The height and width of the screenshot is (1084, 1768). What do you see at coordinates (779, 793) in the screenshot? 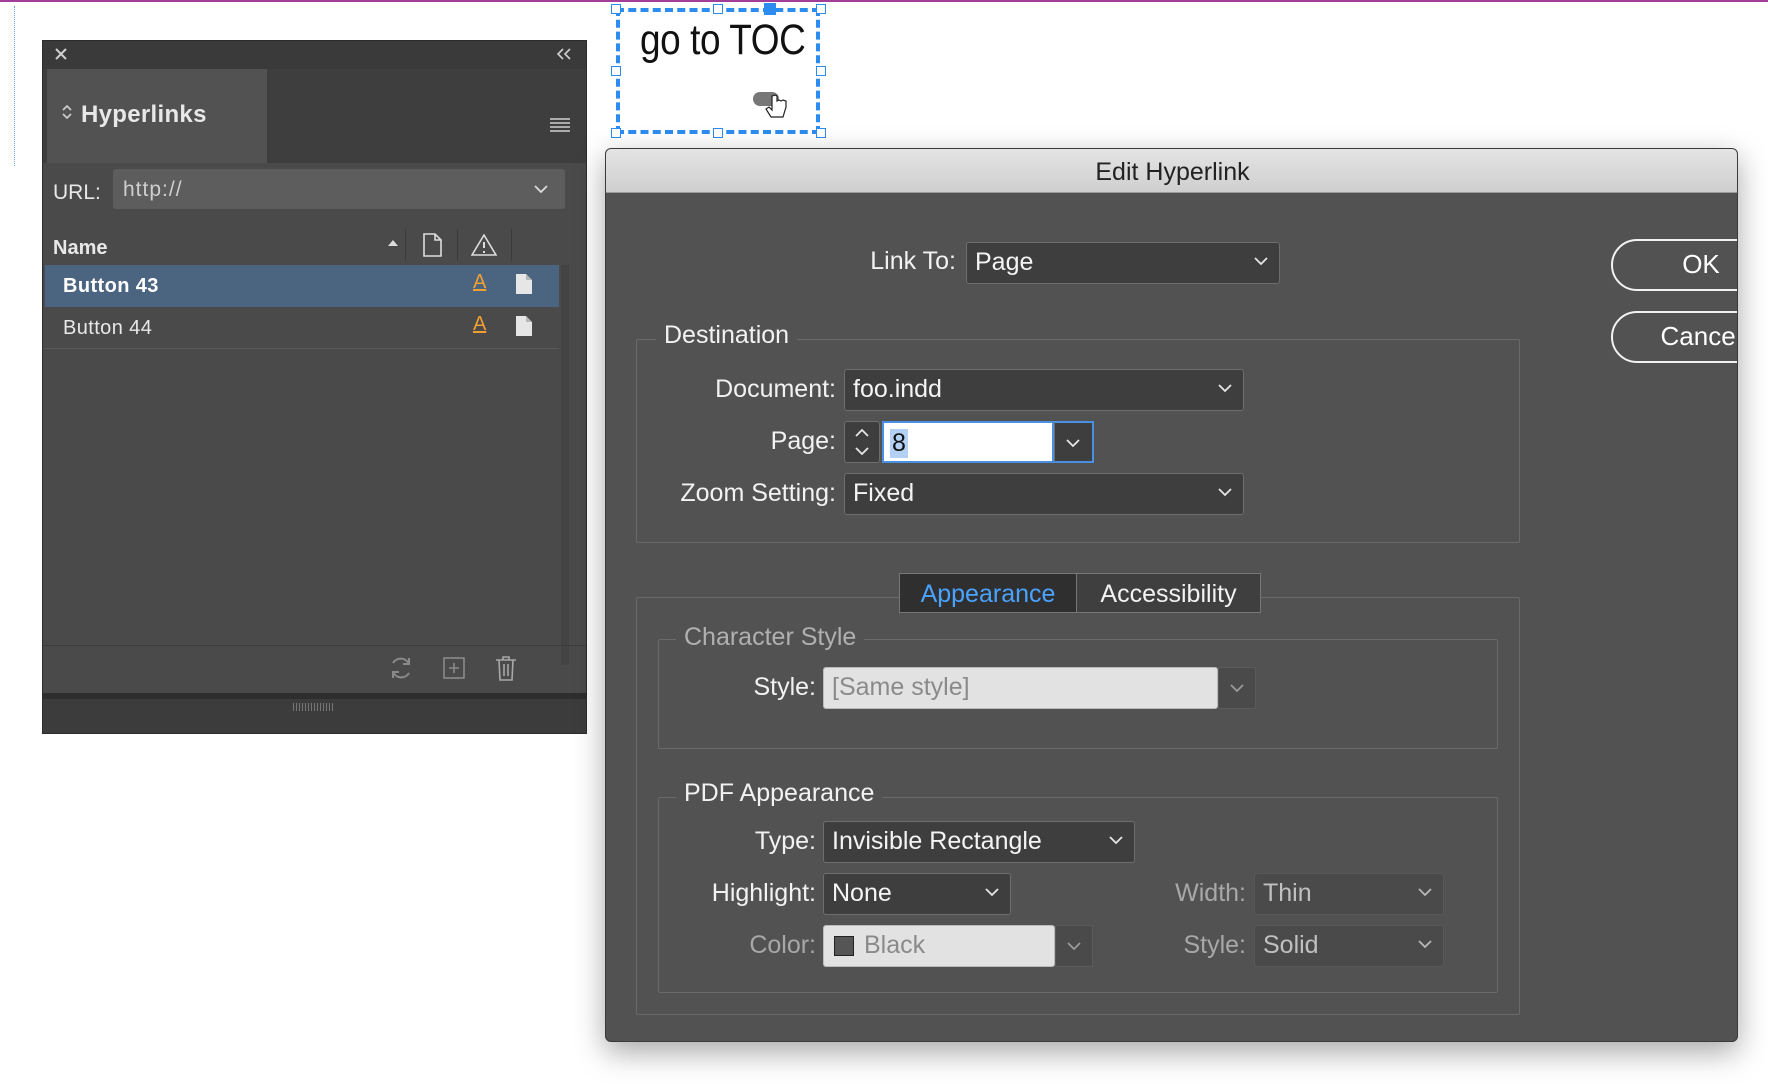
I see `pdf-appearance-title: PDF Appearance` at bounding box center [779, 793].